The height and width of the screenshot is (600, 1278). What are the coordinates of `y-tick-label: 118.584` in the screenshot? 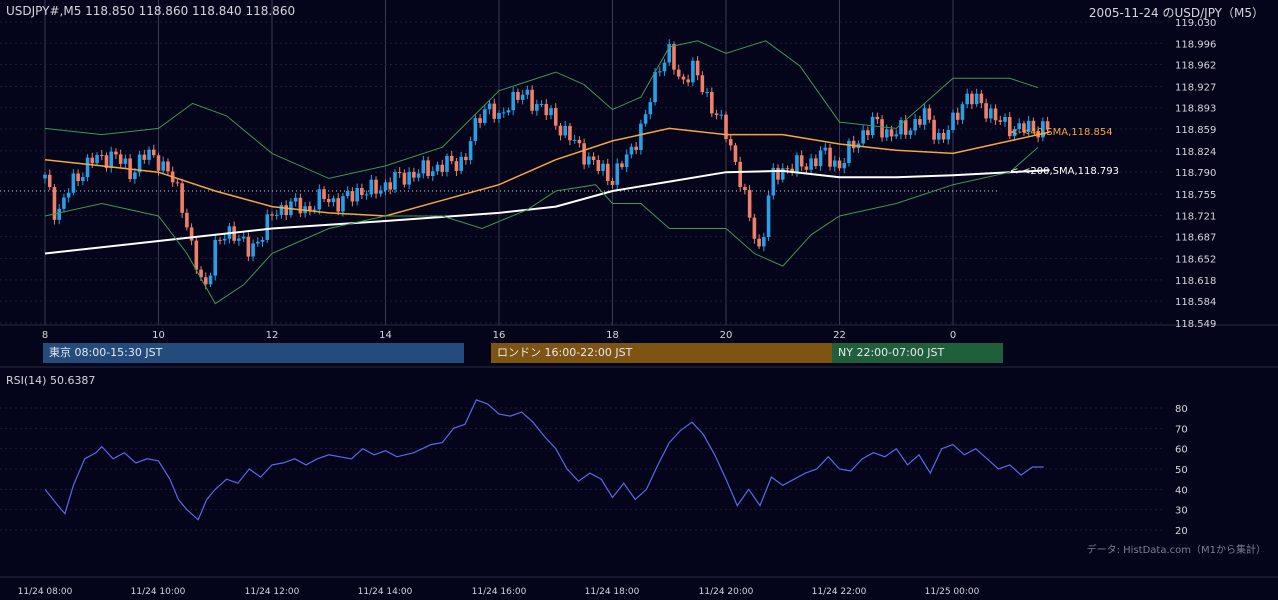 It's located at (1195, 302).